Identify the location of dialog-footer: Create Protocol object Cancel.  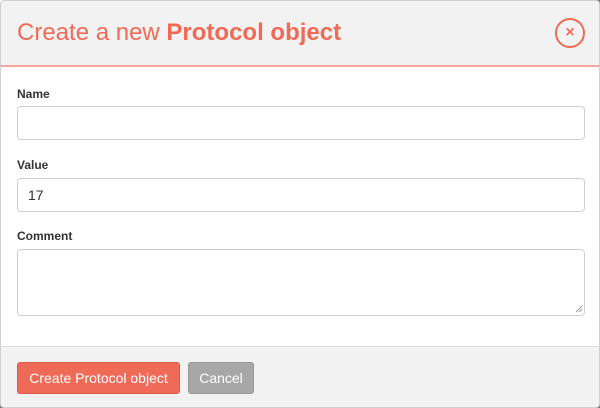
(300, 376).